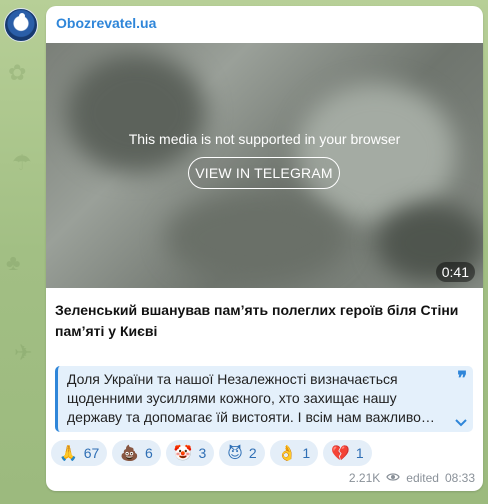 The height and width of the screenshot is (504, 488). What do you see at coordinates (23, 352) in the screenshot?
I see `background-doodle: ✈` at bounding box center [23, 352].